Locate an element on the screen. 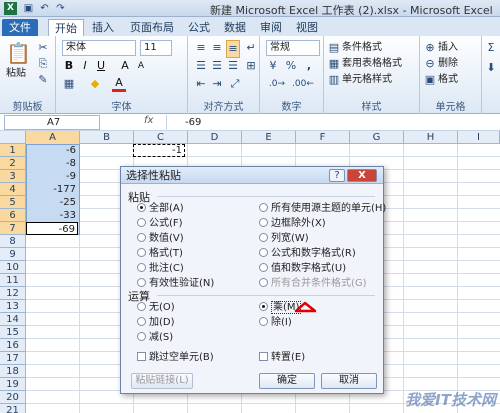  cell-a4: -177 is located at coordinates (52, 189).